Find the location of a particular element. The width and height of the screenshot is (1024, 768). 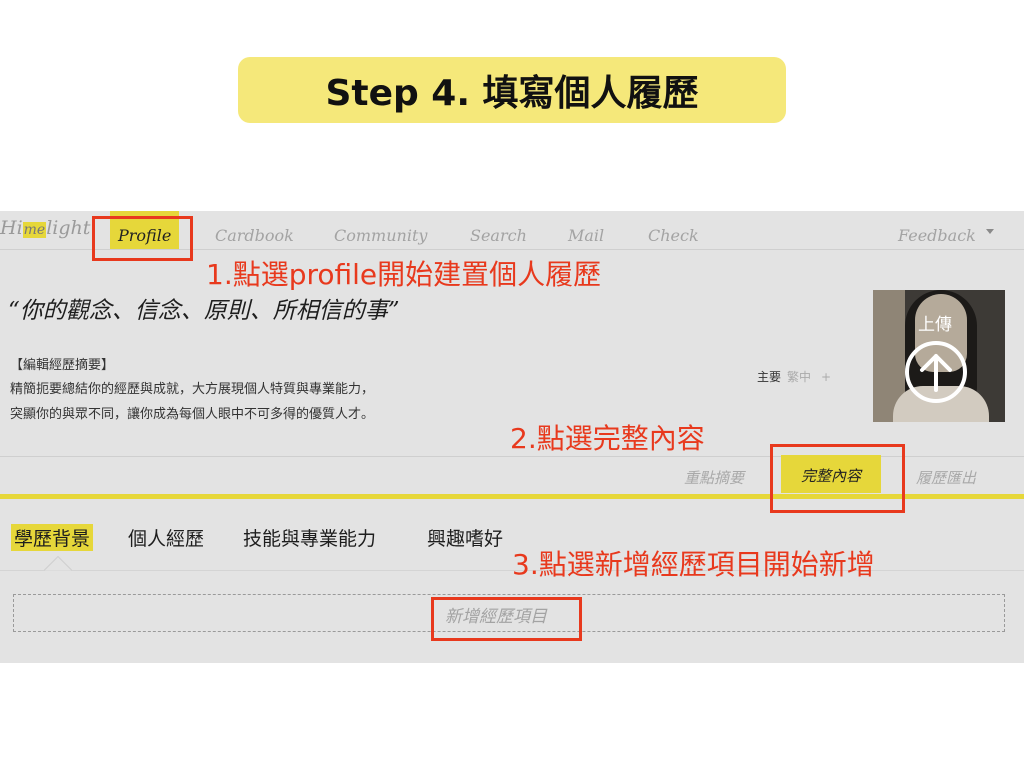

highlight-box-add-item is located at coordinates (506, 619).